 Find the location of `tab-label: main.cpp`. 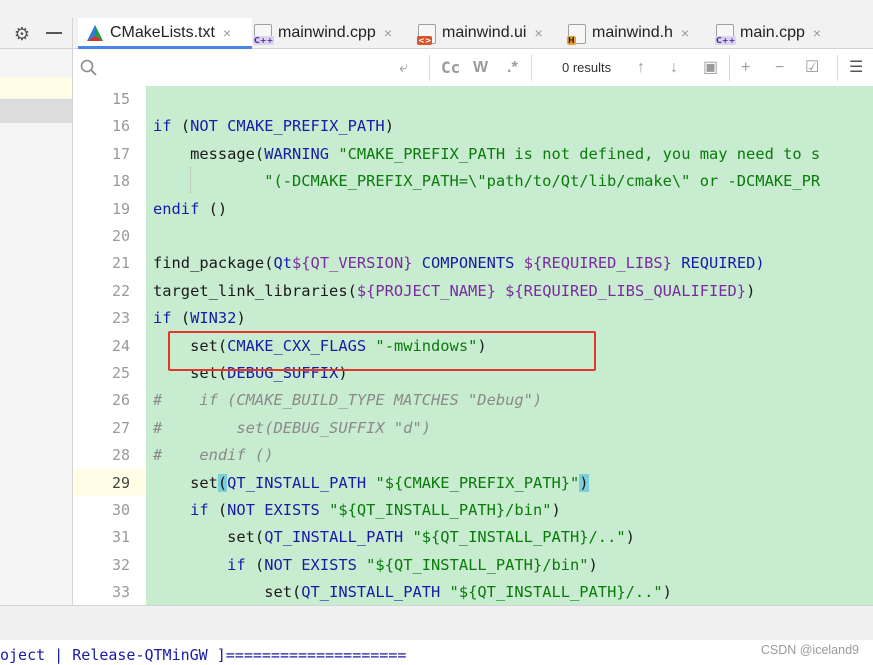

tab-label: main.cpp is located at coordinates (772, 32).